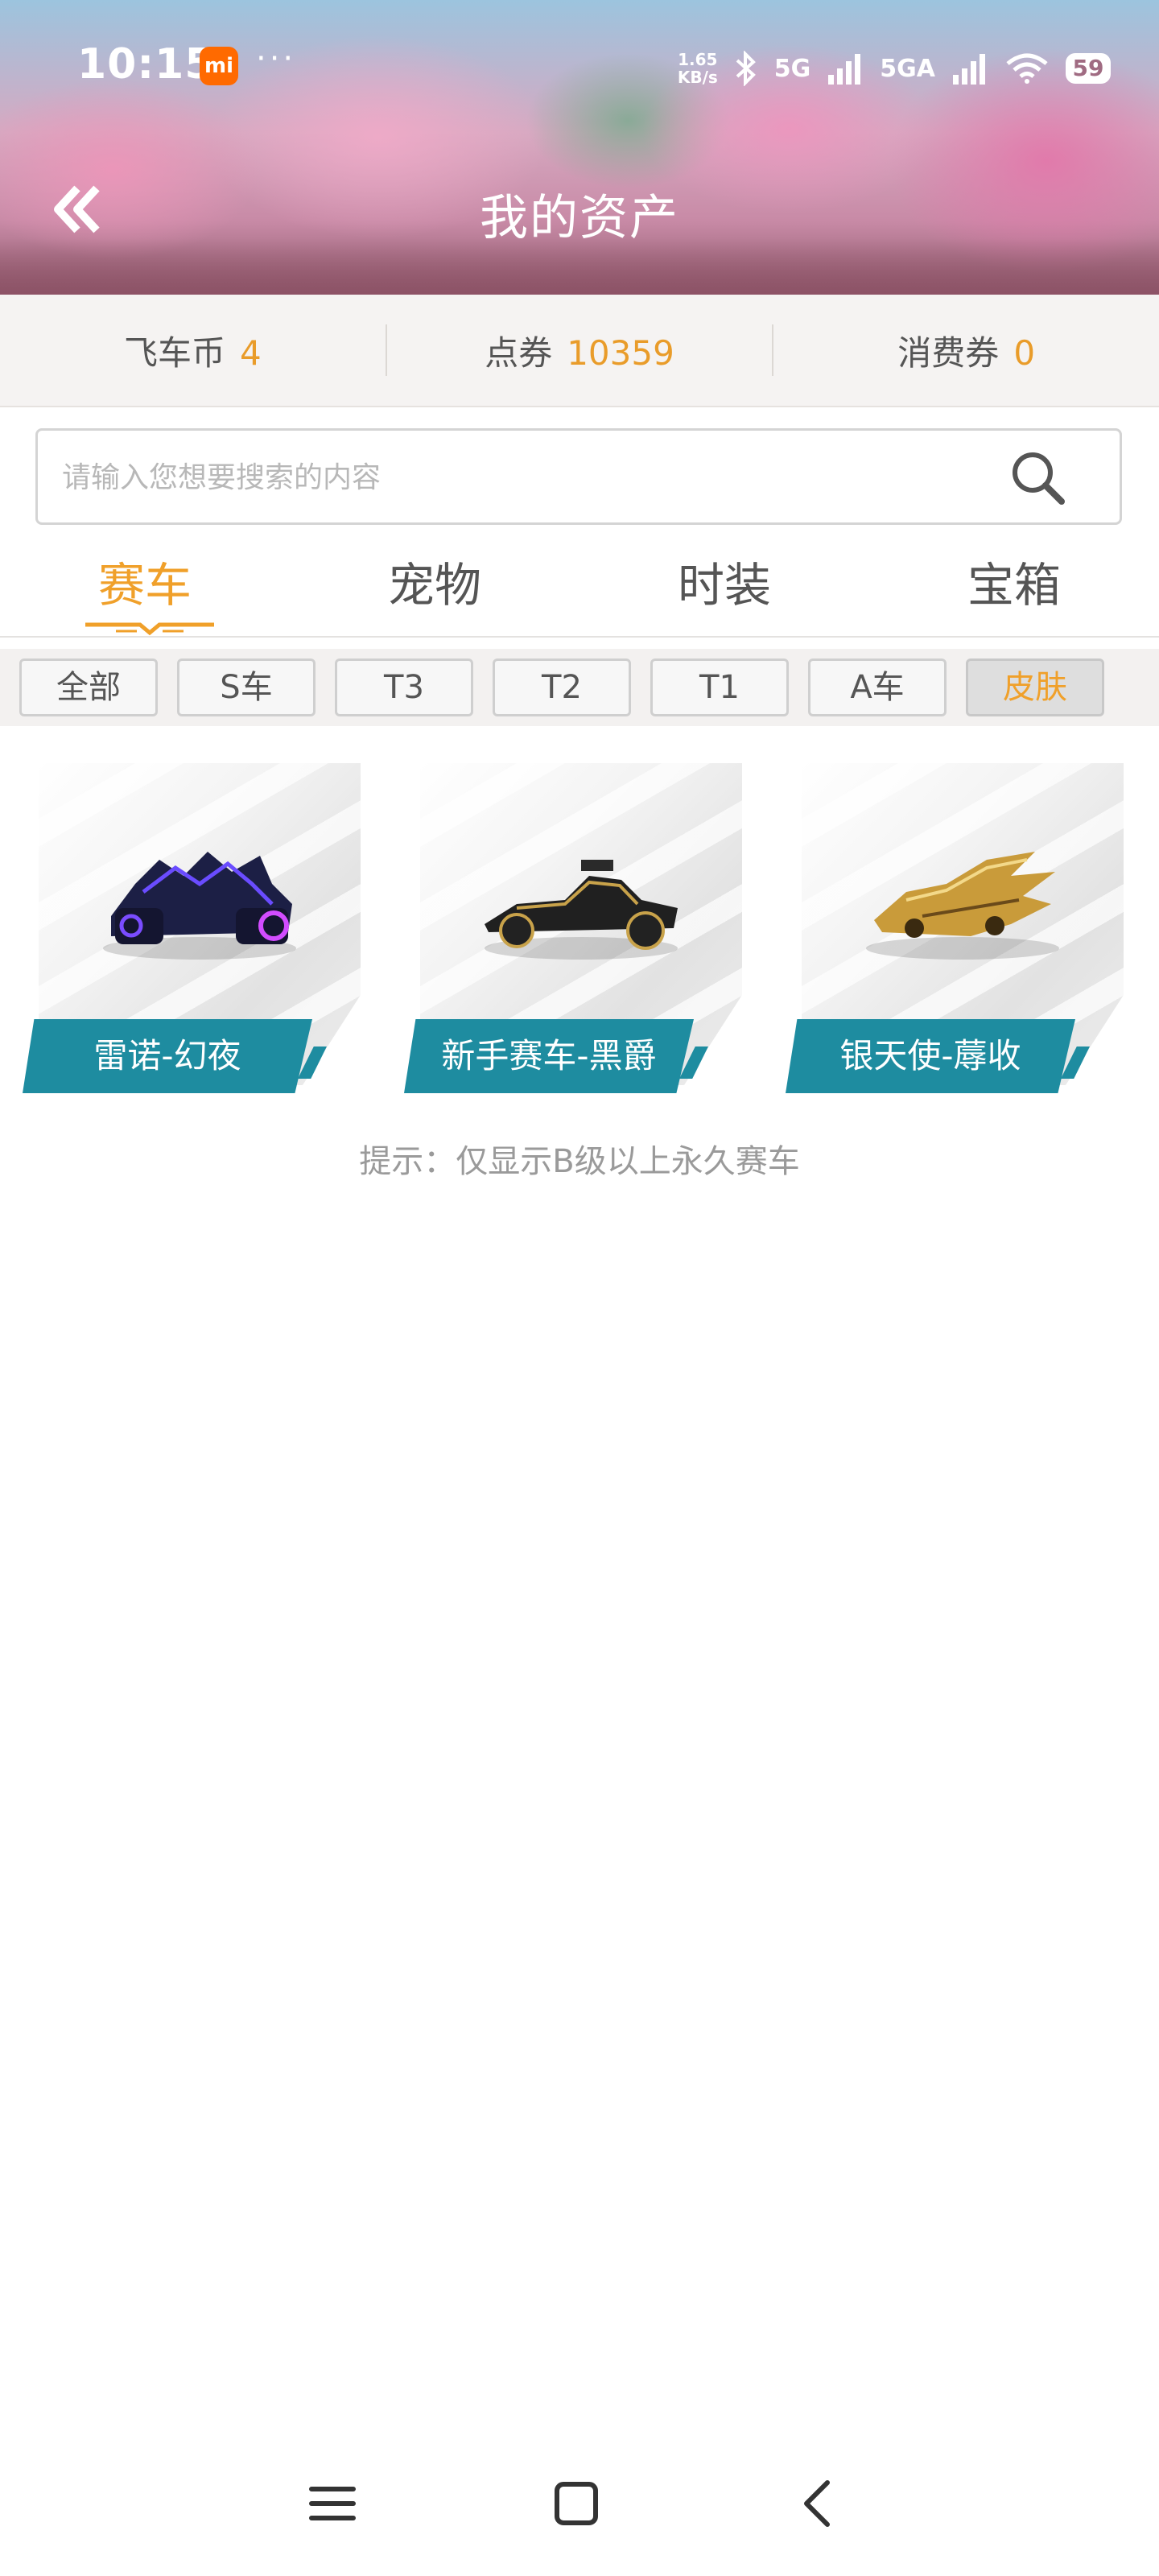  Describe the element at coordinates (246, 687) in the screenshot. I see `filter-s-class: S车` at that location.